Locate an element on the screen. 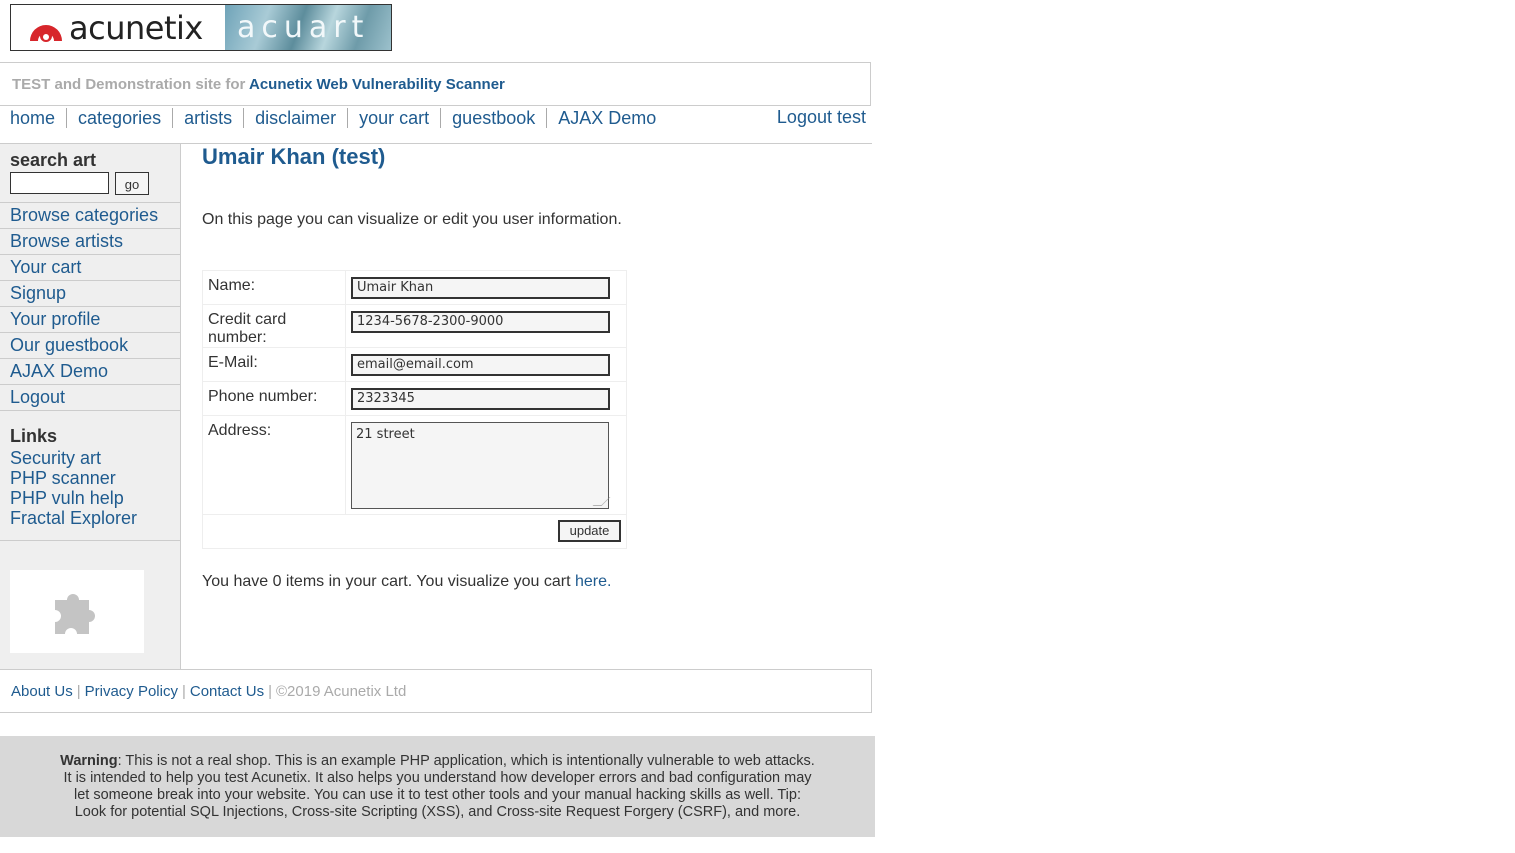 Image resolution: width=1515 pixels, height=853 pixels. link-php-vuln-help: PHP vuln help is located at coordinates (67, 498).